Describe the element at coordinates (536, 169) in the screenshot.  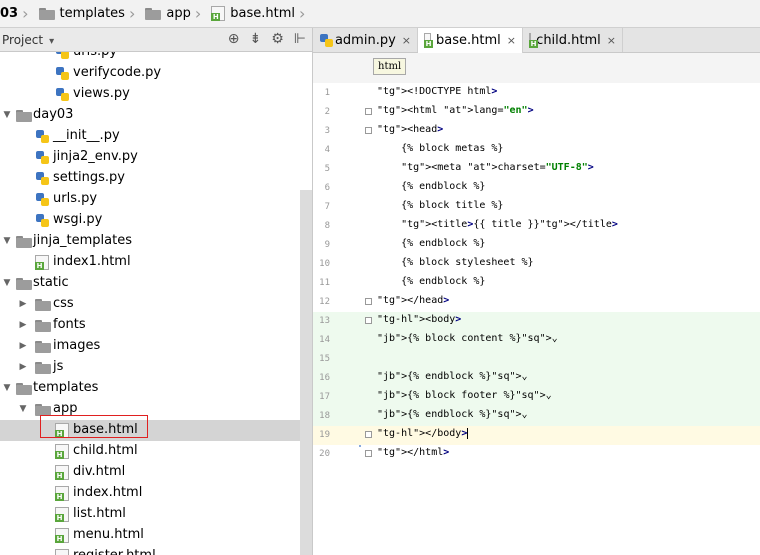
I see `code-line: 5 "tg"><meta "at">charset="UTF-8">` at that location.